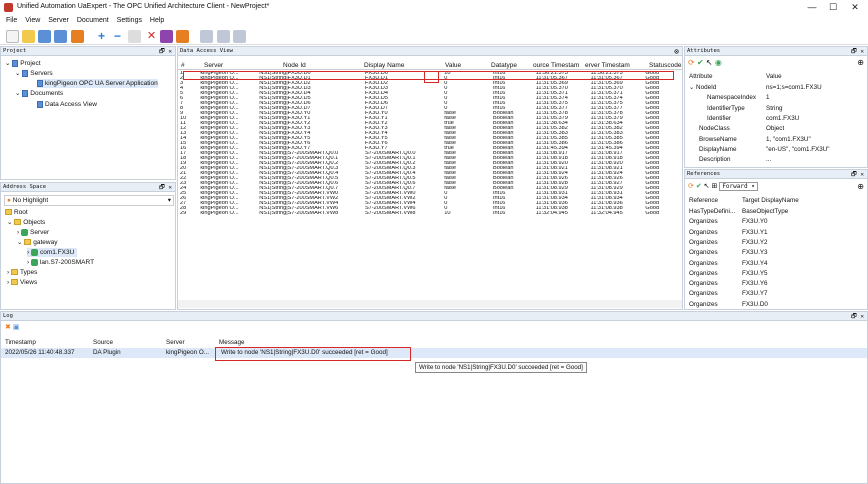  I want to click on save-as-icon, so click(60, 36).